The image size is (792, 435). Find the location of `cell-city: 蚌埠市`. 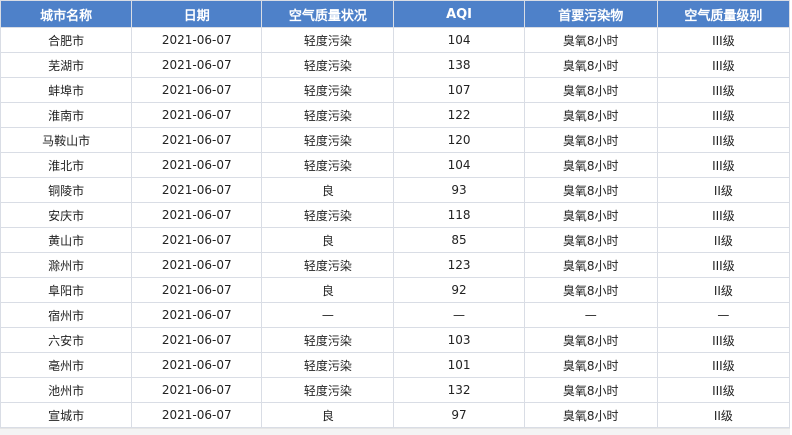

cell-city: 蚌埠市 is located at coordinates (66, 90).